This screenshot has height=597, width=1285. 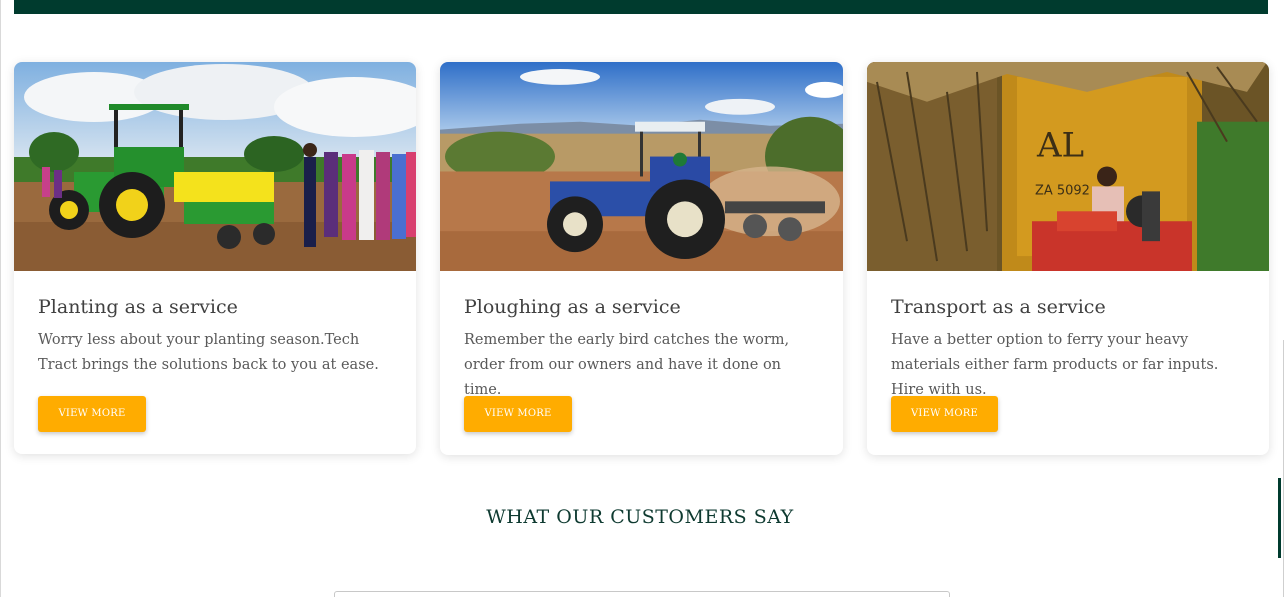 I want to click on view-more-button-planting: VIEW MORE, so click(x=92, y=414).